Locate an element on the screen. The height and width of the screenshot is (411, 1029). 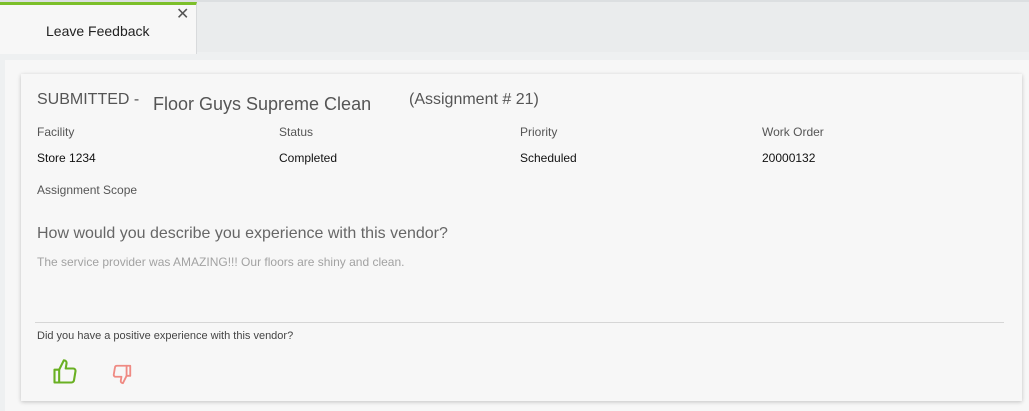
thumbs-down-button is located at coordinates (122, 374).